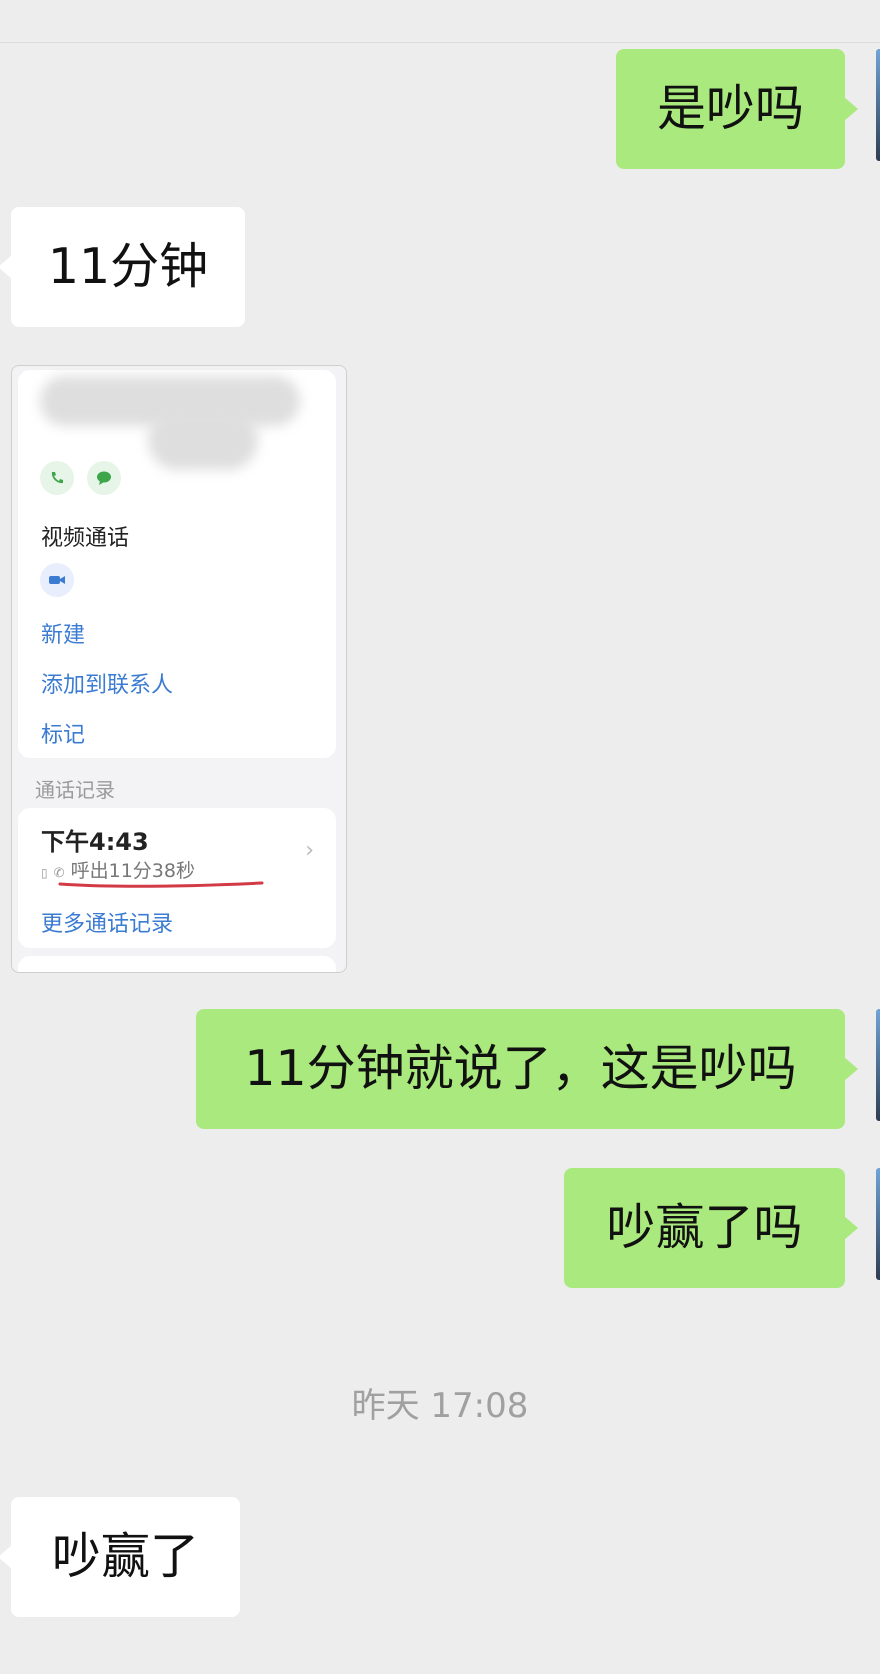 The width and height of the screenshot is (880, 1674). What do you see at coordinates (737, 109) in the screenshot?
I see `message-bubble-outgoing: 是吵吗` at bounding box center [737, 109].